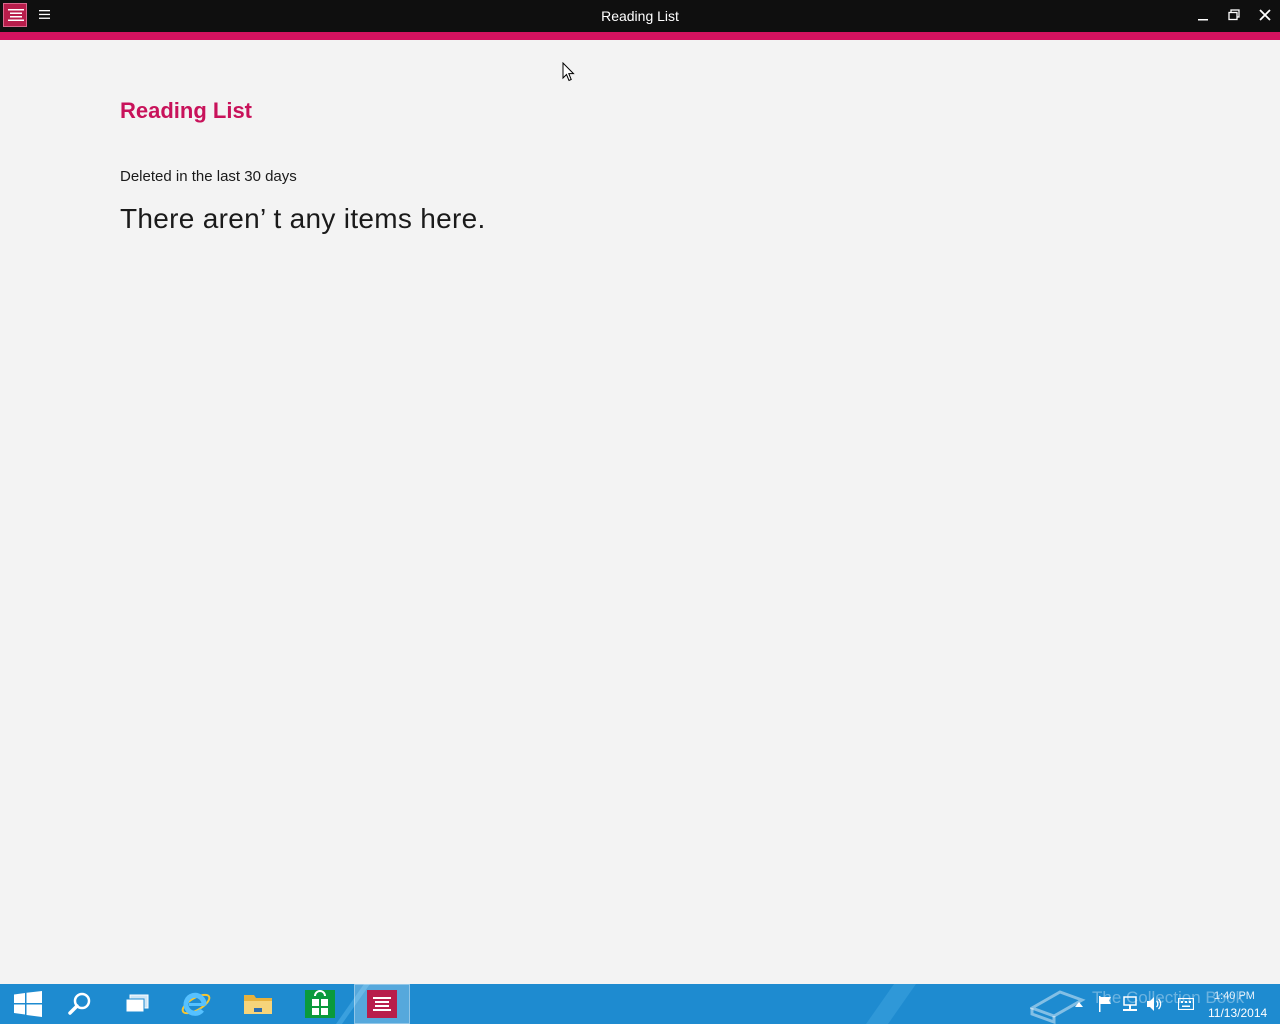 The height and width of the screenshot is (1024, 1280). I want to click on search-icon, so click(79, 1003).